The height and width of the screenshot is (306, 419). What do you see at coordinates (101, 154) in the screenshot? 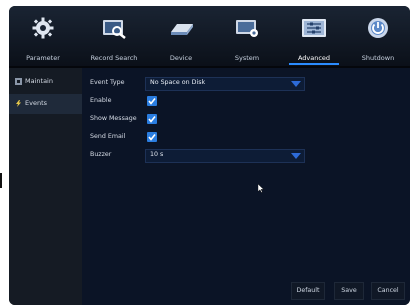
I see `buzzer-label: Buzzer` at bounding box center [101, 154].